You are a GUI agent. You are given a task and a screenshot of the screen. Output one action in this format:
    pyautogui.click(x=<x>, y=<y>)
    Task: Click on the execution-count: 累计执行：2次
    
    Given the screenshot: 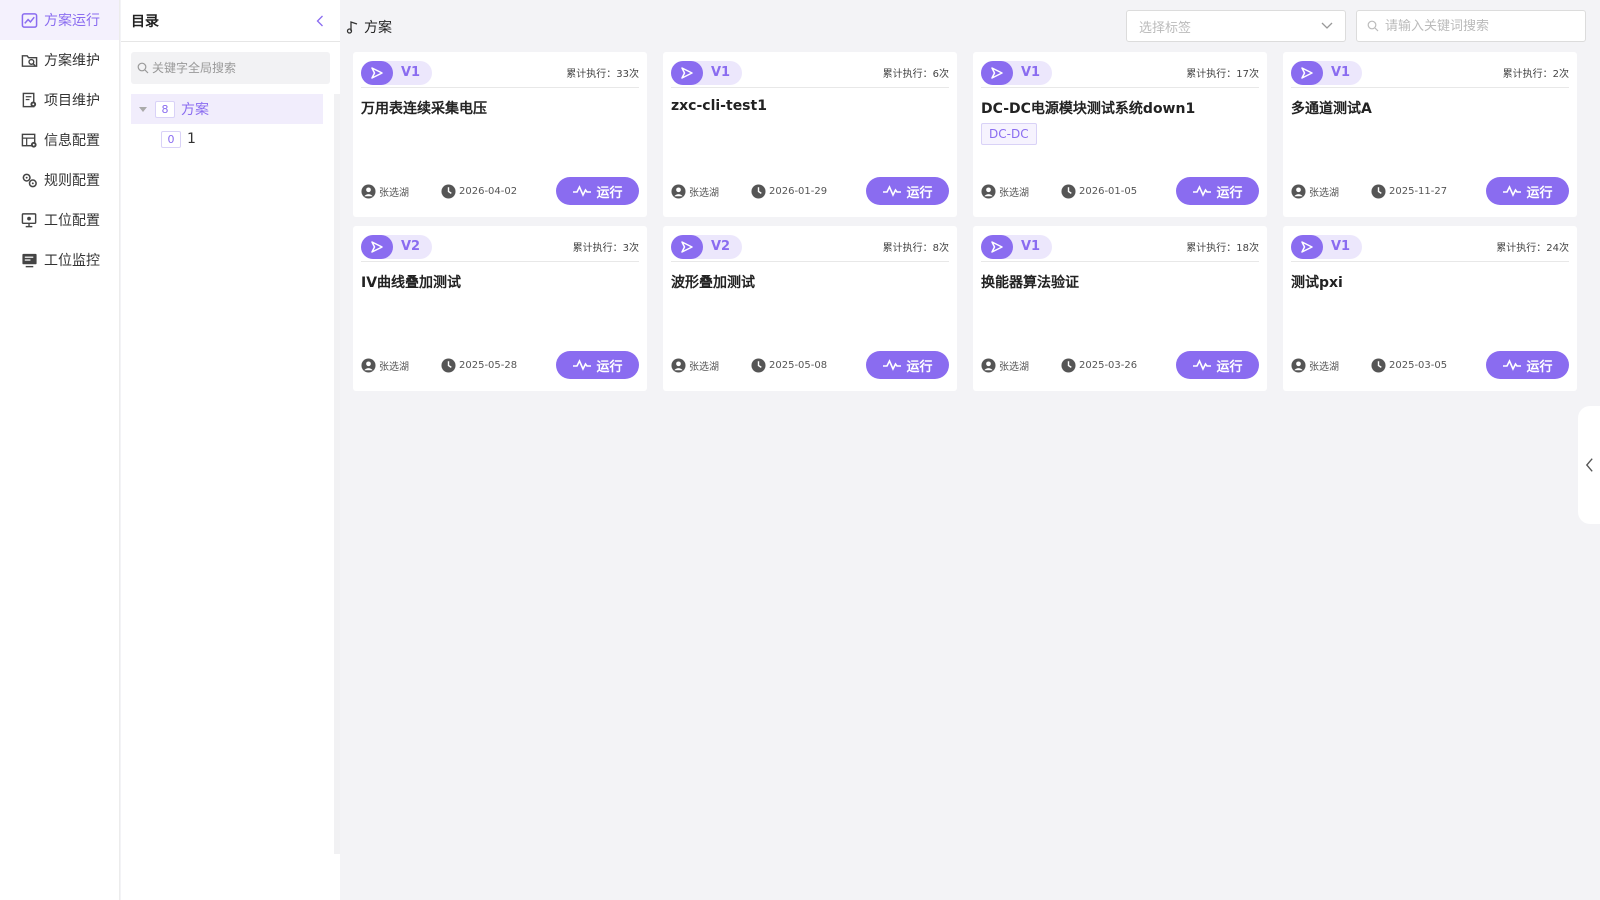 What is the action you would take?
    pyautogui.click(x=1535, y=74)
    